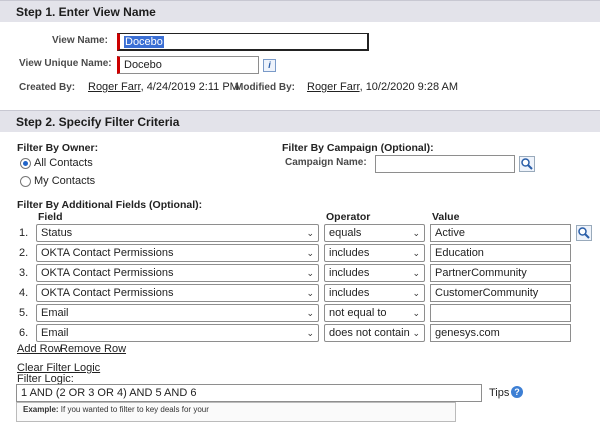 The height and width of the screenshot is (422, 600). What do you see at coordinates (24, 333) in the screenshot?
I see `row-number: 6.` at bounding box center [24, 333].